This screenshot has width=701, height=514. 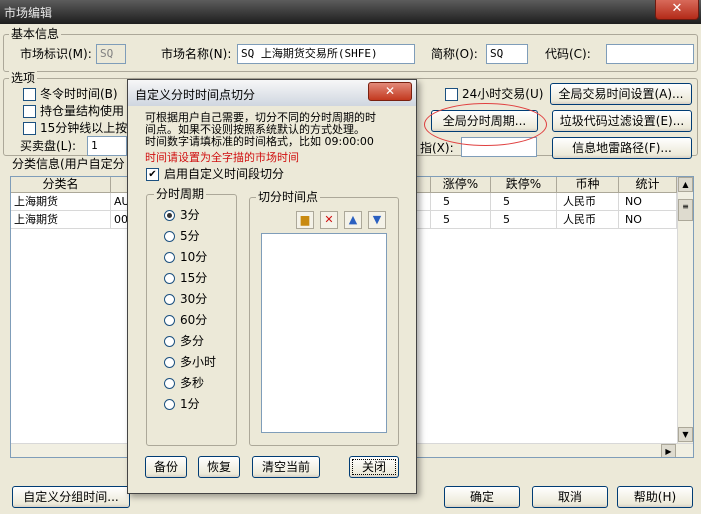 What do you see at coordinates (685, 310) in the screenshot?
I see `vertical-scrollbar: ▲ ≡ ▼` at bounding box center [685, 310].